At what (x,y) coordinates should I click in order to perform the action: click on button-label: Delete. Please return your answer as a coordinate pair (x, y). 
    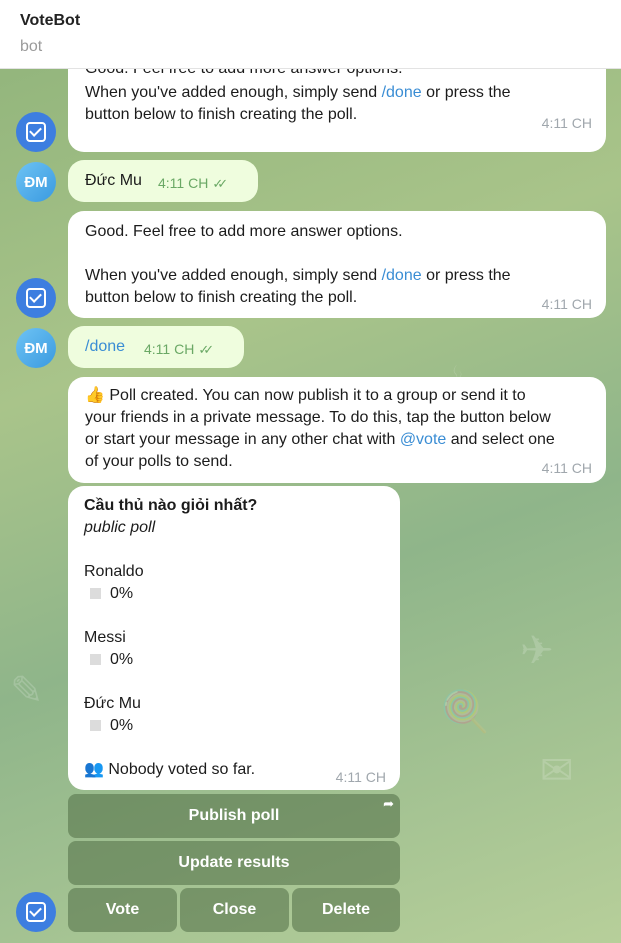
    Looking at the image, I should click on (346, 909).